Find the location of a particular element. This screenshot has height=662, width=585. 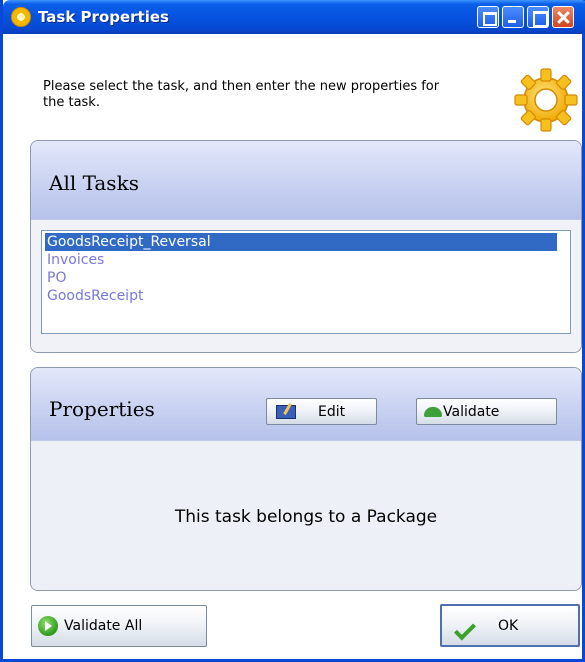

edit-button: Edit is located at coordinates (321, 411).